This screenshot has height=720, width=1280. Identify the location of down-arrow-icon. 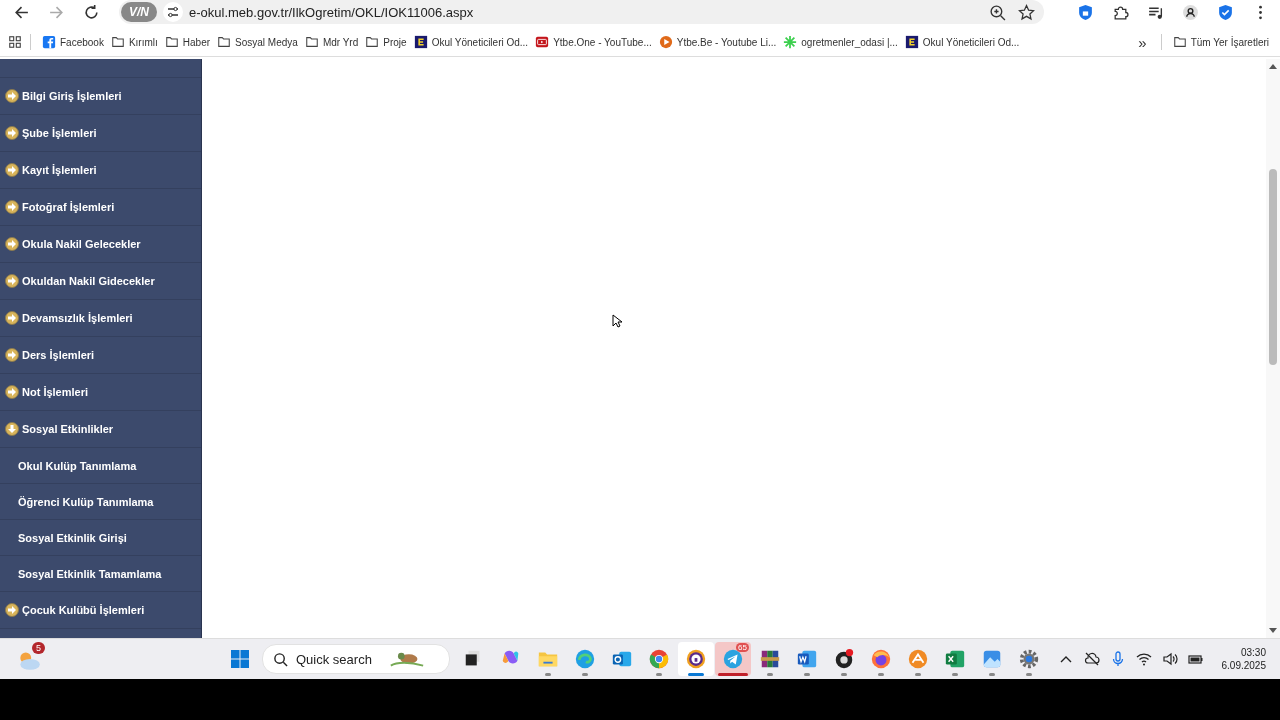
(12, 429).